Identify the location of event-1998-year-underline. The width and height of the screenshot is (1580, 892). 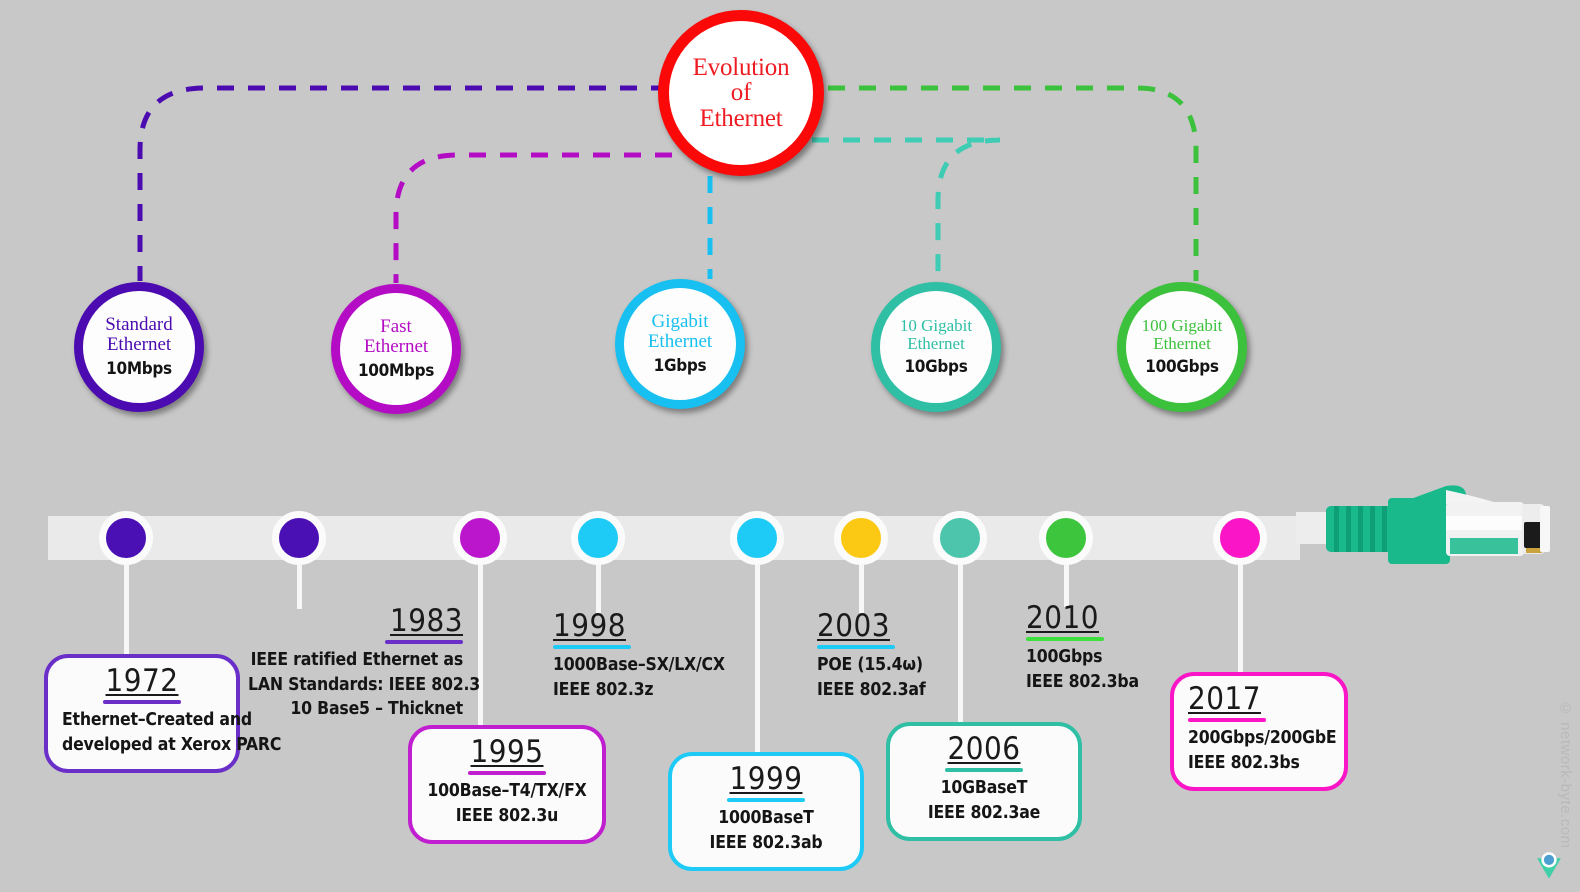
(592, 647).